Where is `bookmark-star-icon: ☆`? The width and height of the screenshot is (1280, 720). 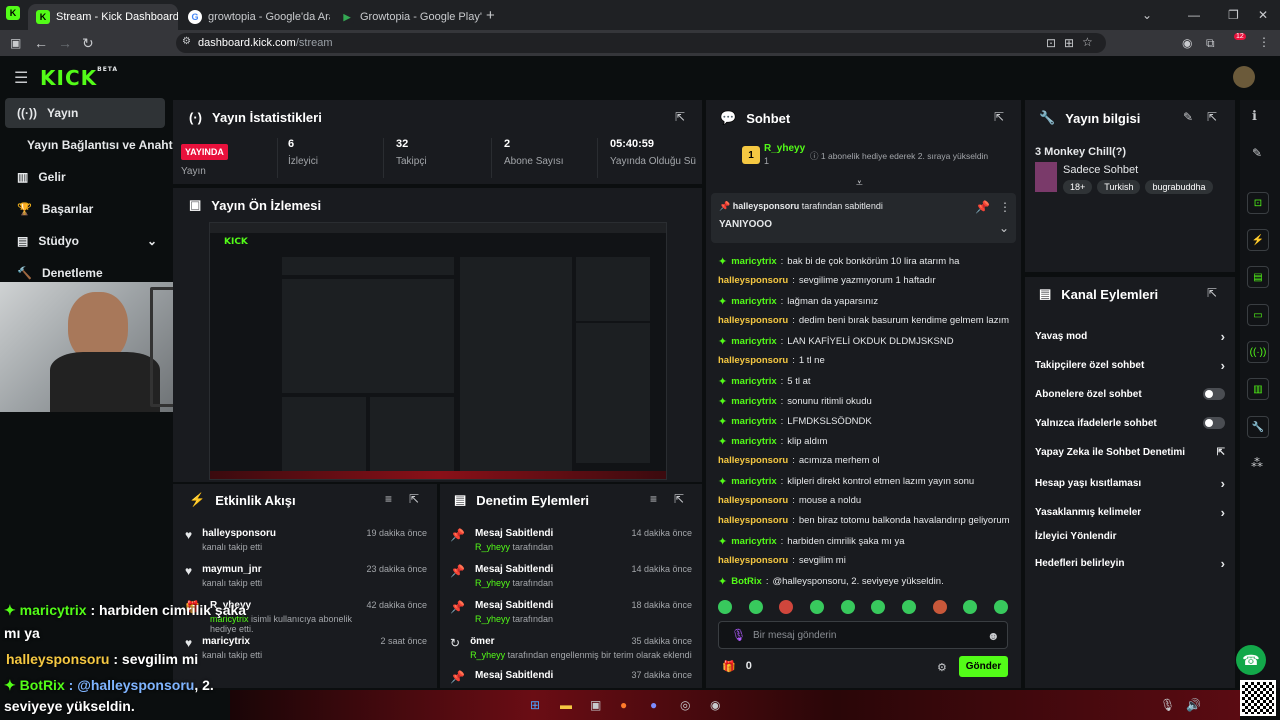
bookmark-star-icon: ☆ is located at coordinates (1087, 42).